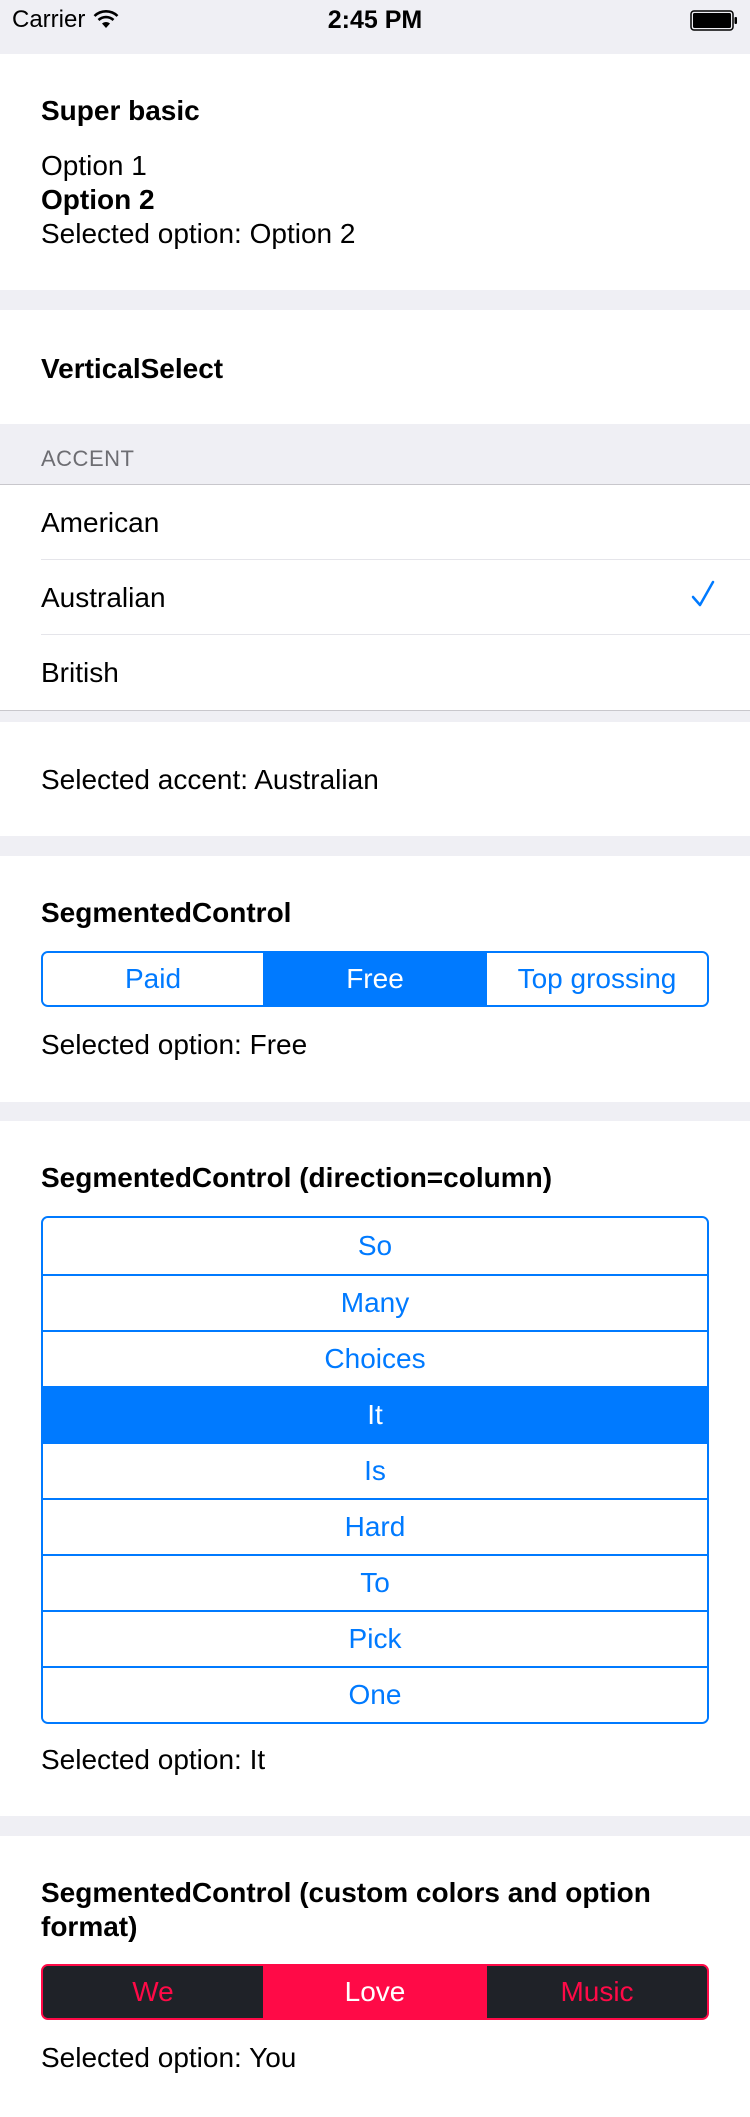 Image resolution: width=750 pixels, height=2117 pixels. What do you see at coordinates (198, 233) in the screenshot?
I see `selected-option-text: Selected option: Option 2` at bounding box center [198, 233].